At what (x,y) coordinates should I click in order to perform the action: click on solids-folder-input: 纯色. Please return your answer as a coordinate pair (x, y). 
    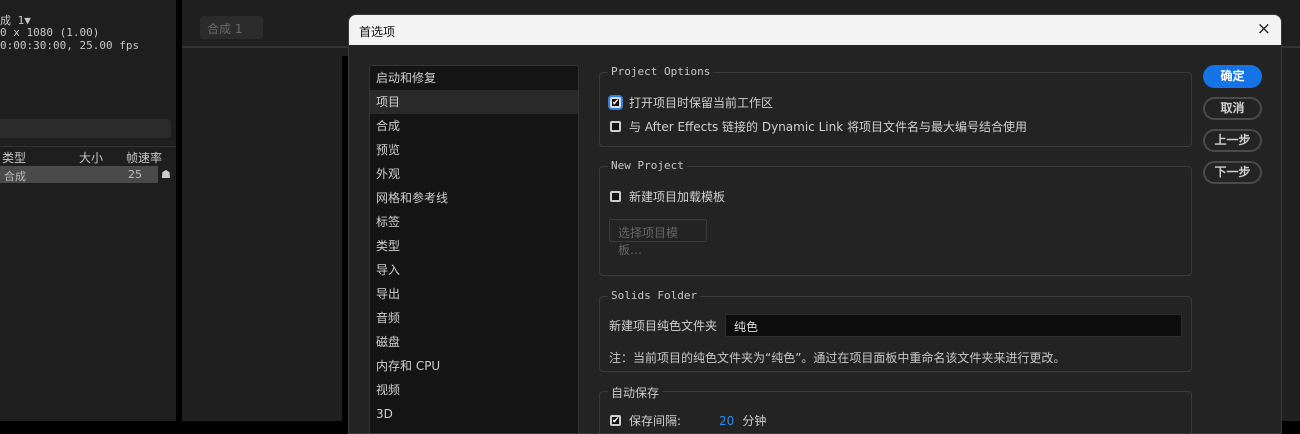
    Looking at the image, I should click on (953, 325).